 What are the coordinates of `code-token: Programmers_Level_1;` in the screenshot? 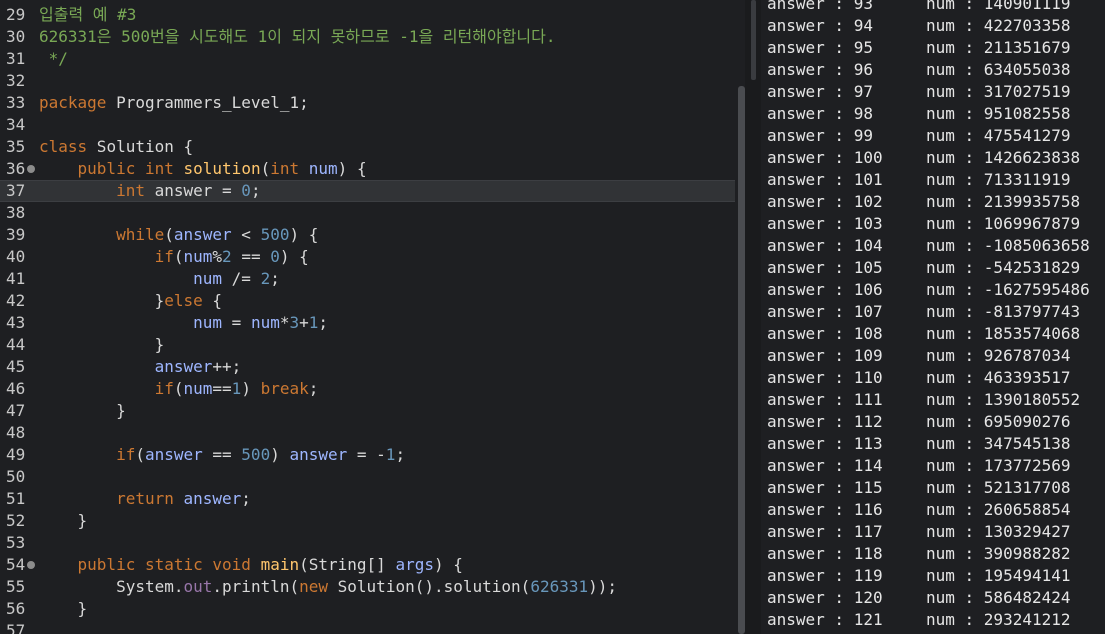 It's located at (207, 102).